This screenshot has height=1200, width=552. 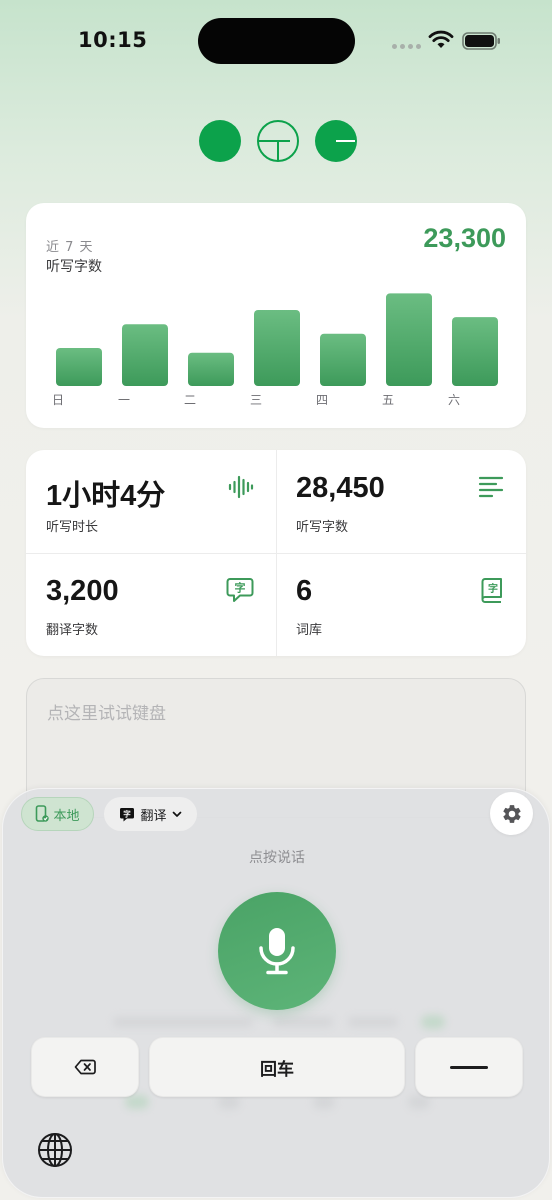 I want to click on logo-dot-icon, so click(x=220, y=141).